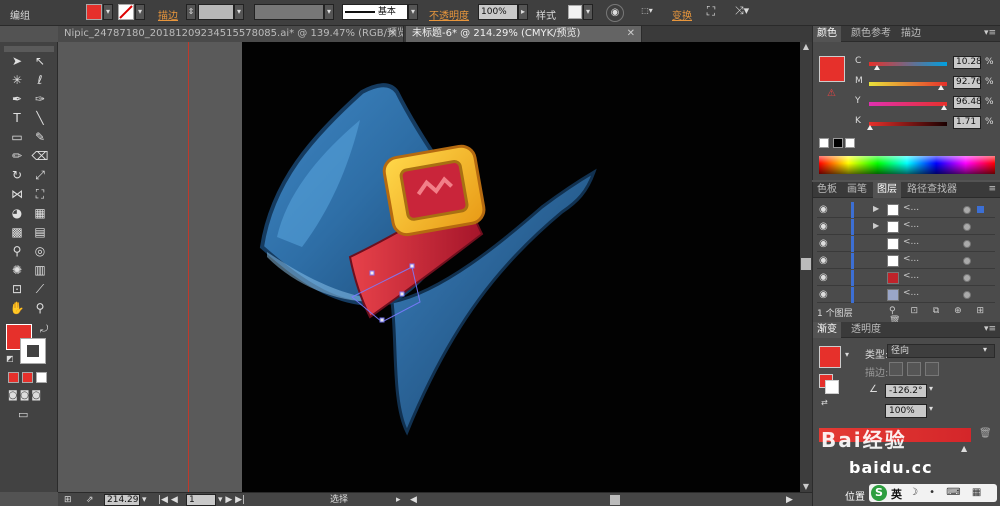  Describe the element at coordinates (931, 408) in the screenshot. I see `aspect-ratio-dropdown: ▾` at that location.